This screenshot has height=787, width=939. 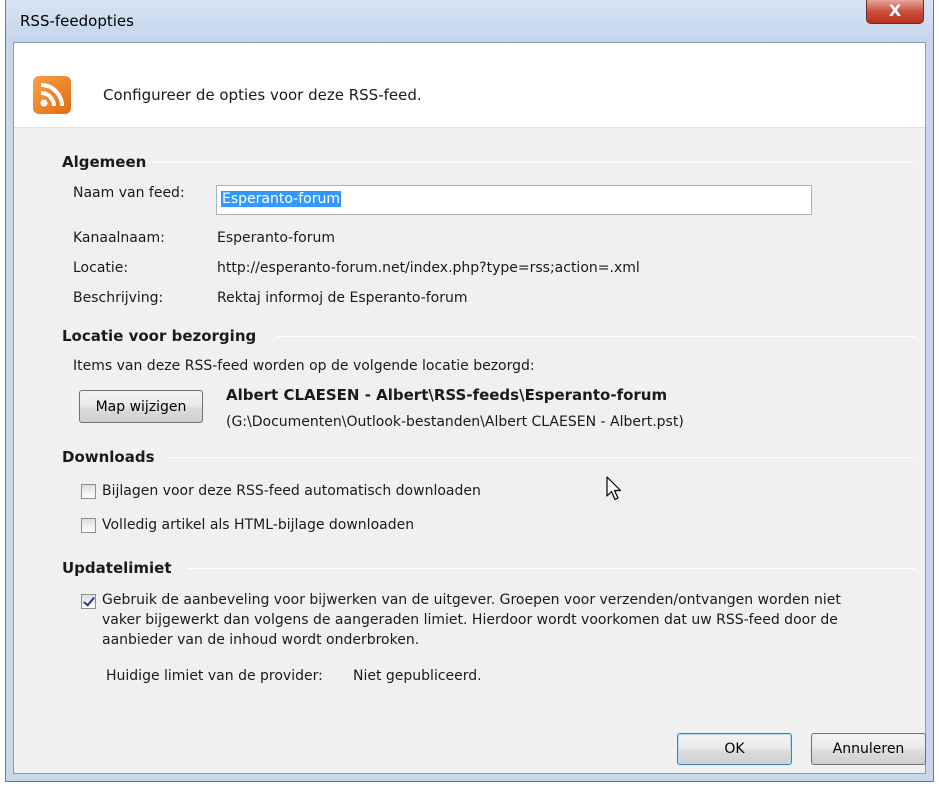 What do you see at coordinates (101, 268) in the screenshot?
I see `location-label: Locatie:` at bounding box center [101, 268].